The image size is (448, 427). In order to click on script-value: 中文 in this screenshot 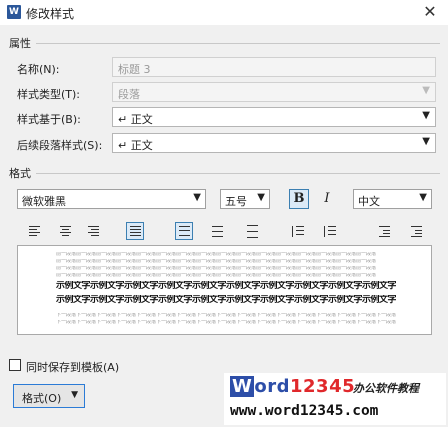, I will do `click(369, 201)`.